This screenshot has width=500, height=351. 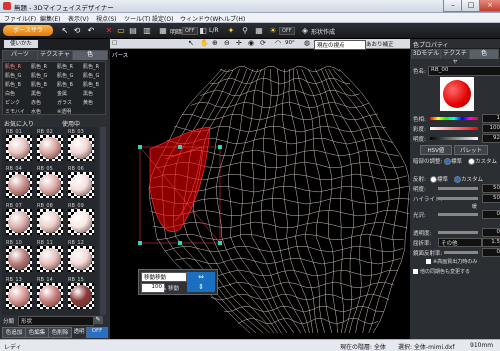 What do you see at coordinates (453, 6) in the screenshot?
I see `minimize-button: –` at bounding box center [453, 6].